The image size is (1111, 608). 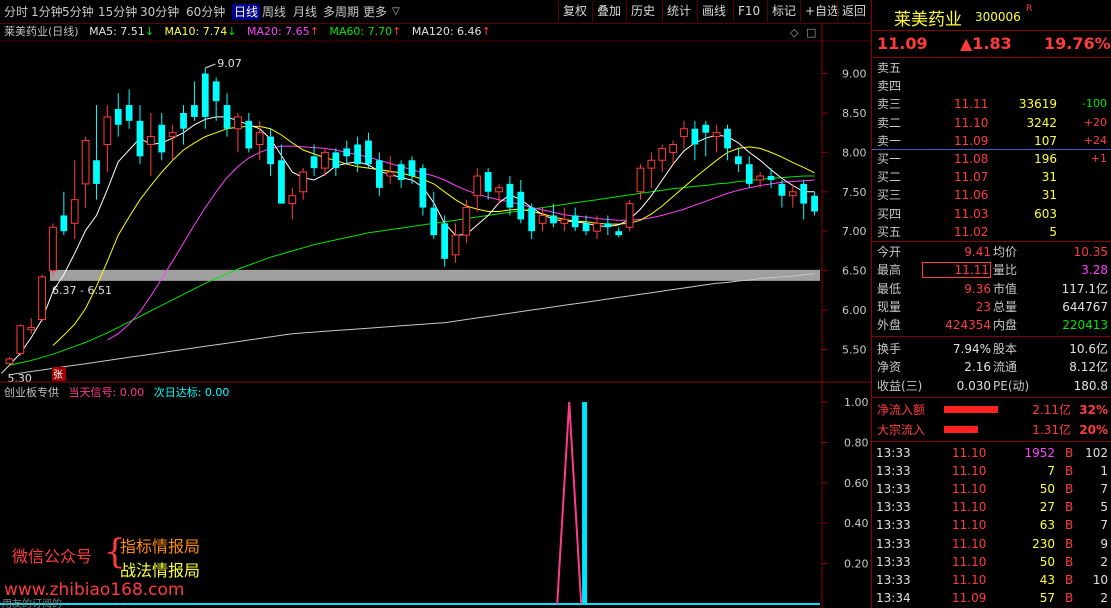 What do you see at coordinates (82, 290) in the screenshot?
I see `zone-label: 6.37 - 6.51` at bounding box center [82, 290].